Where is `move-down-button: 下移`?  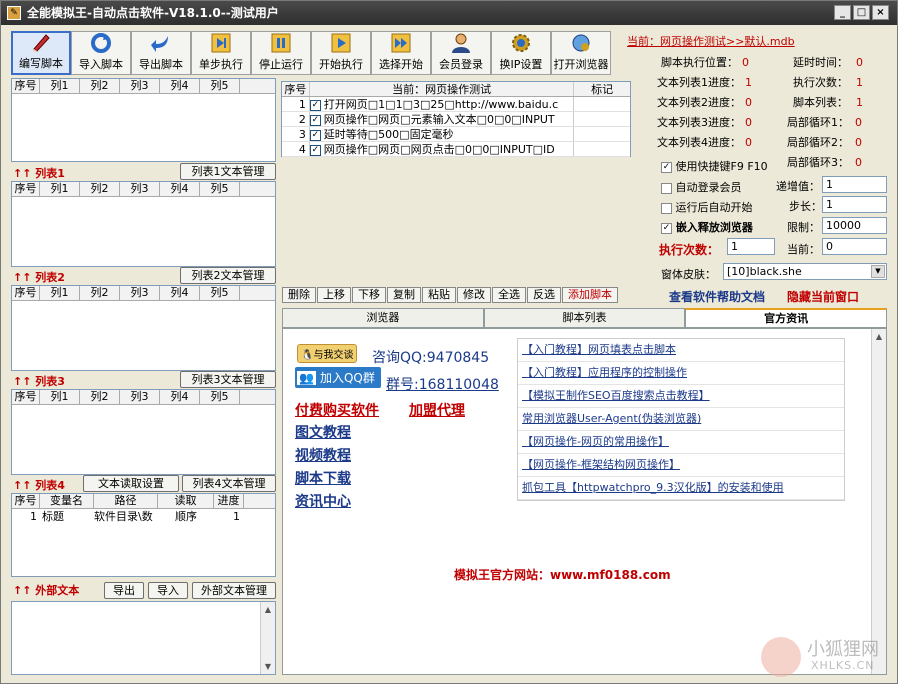 move-down-button: 下移 is located at coordinates (369, 295).